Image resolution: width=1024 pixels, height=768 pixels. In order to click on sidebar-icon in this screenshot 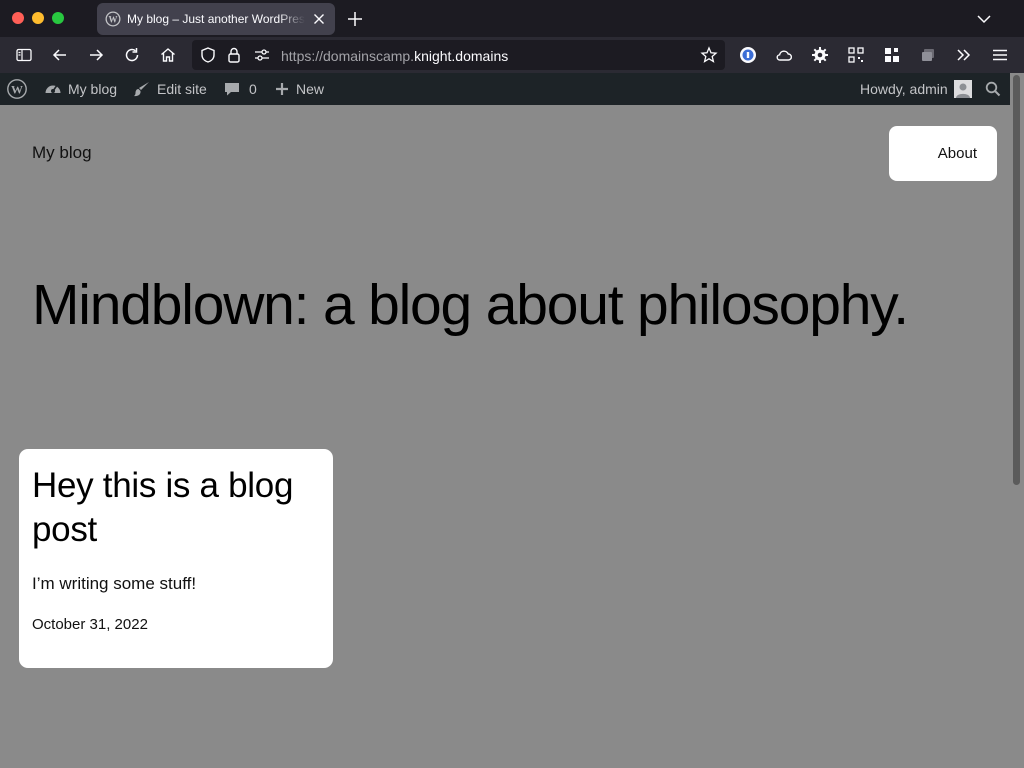, I will do `click(24, 55)`.